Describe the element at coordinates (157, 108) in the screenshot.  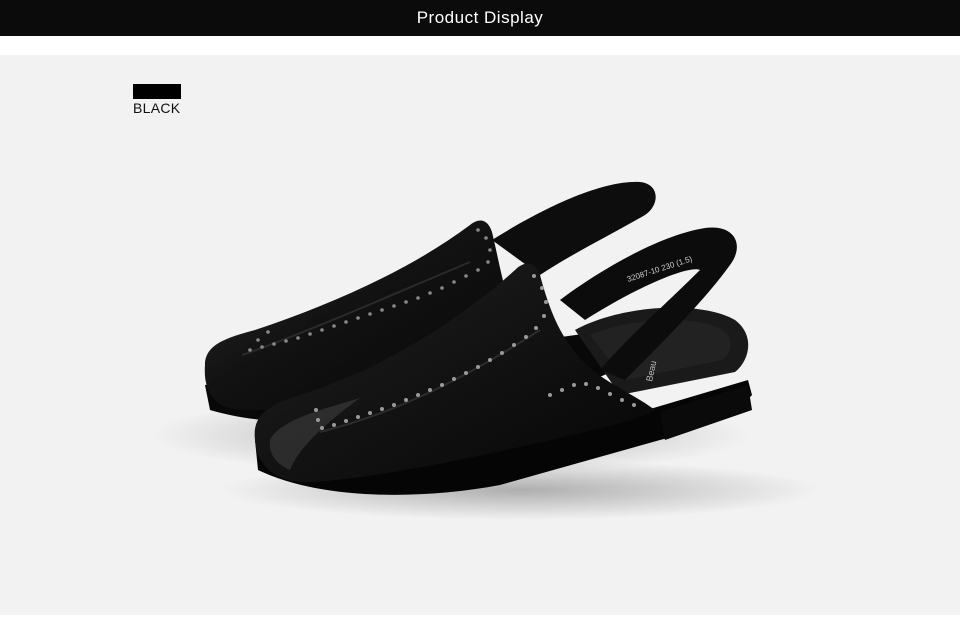
I see `color-swatch-label: BLACK` at that location.